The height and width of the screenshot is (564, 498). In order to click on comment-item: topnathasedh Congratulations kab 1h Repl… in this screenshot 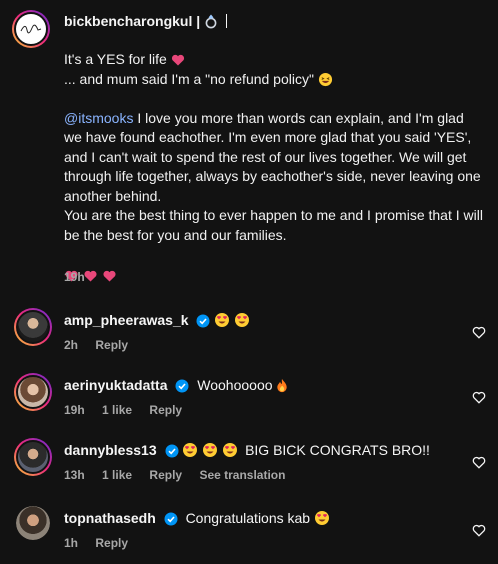, I will do `click(249, 534)`.